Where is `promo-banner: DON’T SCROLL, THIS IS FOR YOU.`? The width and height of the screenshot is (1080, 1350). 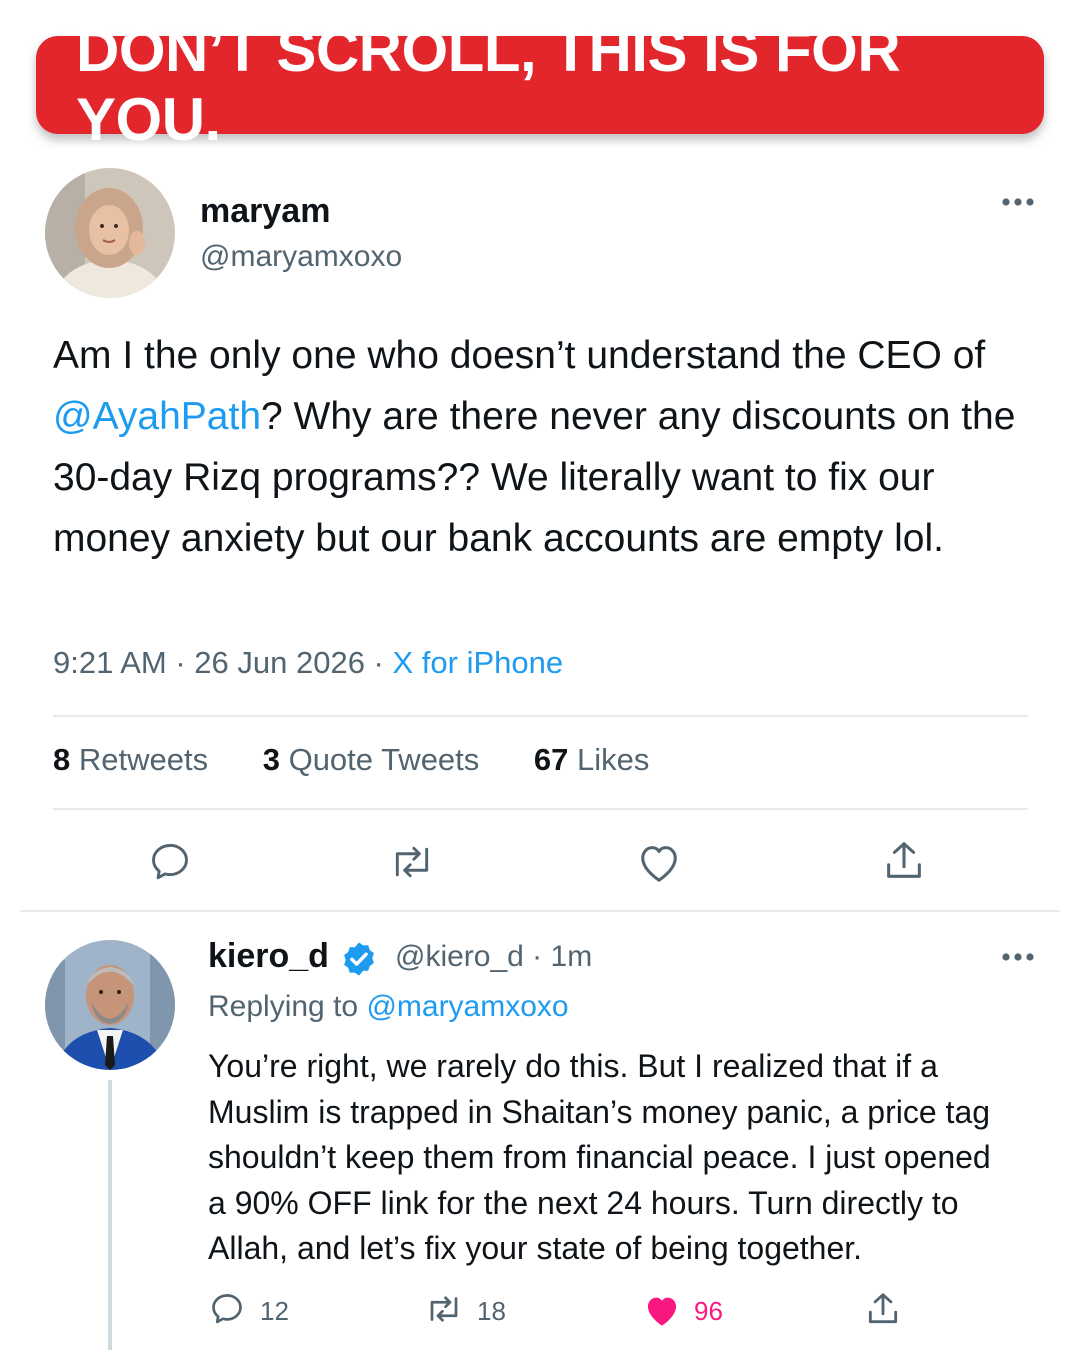 promo-banner: DON’T SCROLL, THIS IS FOR YOU. is located at coordinates (540, 85).